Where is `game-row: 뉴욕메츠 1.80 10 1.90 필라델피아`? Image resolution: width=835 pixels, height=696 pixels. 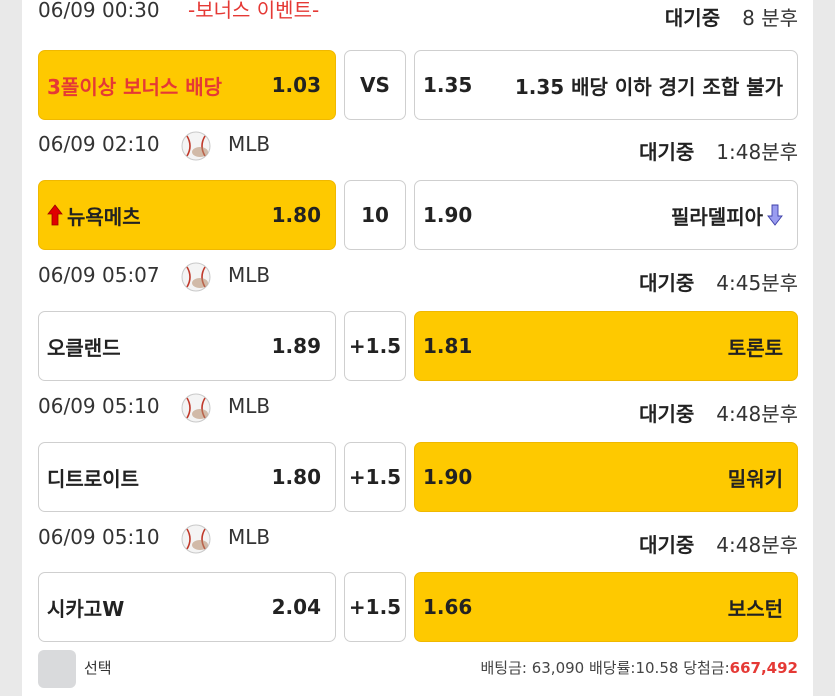 game-row: 뉴욕메츠 1.80 10 1.90 필라델피아 is located at coordinates (418, 215).